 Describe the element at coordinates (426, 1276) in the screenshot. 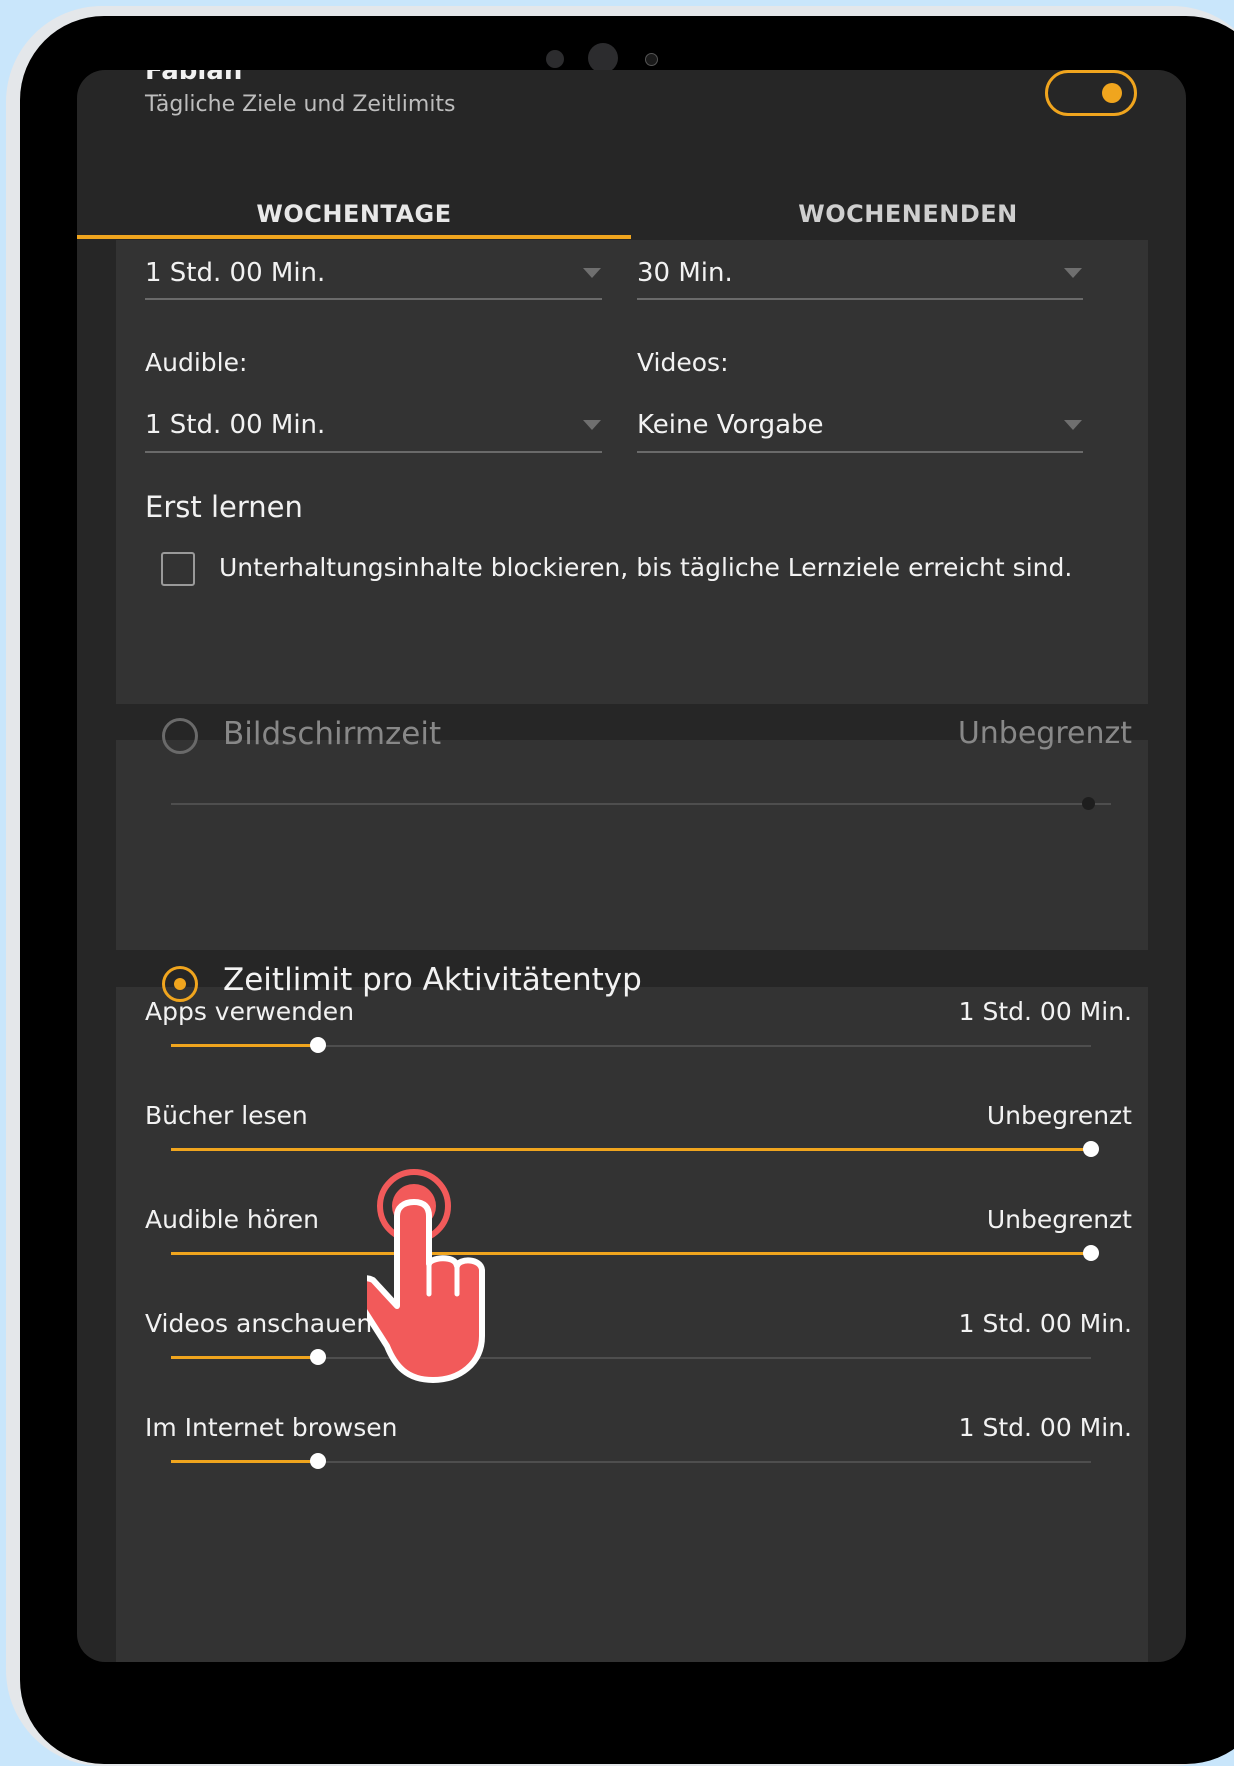

I see `tap-hand-icon` at that location.